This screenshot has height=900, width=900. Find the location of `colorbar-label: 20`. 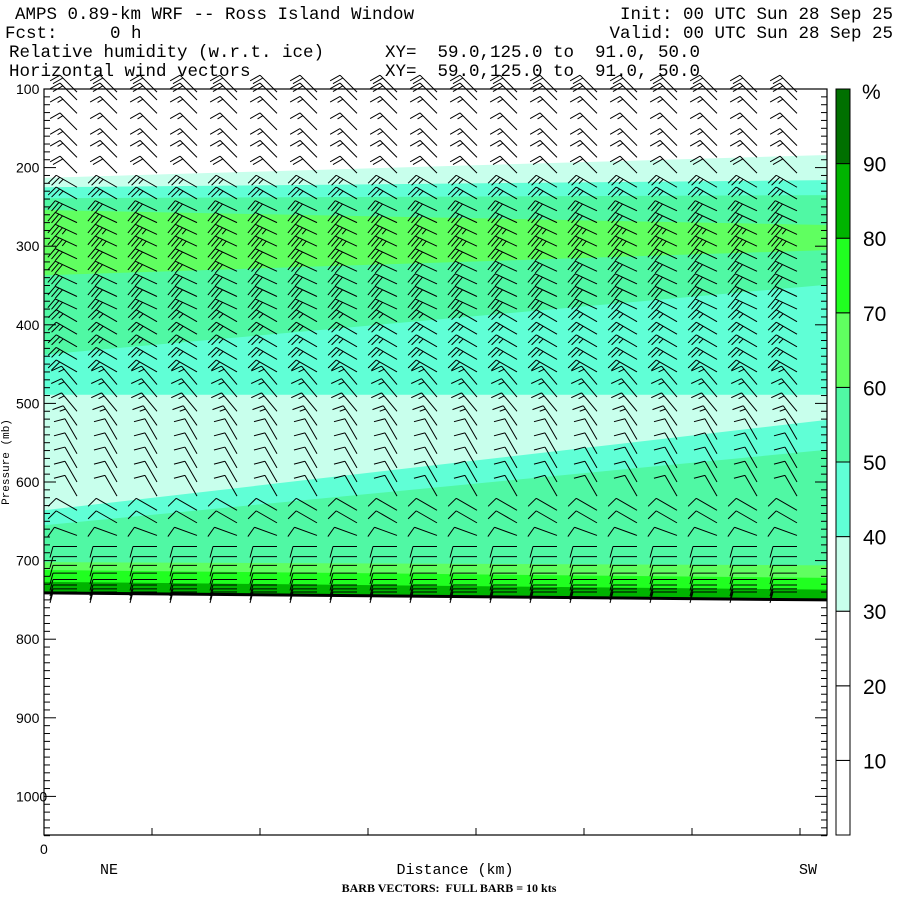

colorbar-label: 20 is located at coordinates (874, 687).